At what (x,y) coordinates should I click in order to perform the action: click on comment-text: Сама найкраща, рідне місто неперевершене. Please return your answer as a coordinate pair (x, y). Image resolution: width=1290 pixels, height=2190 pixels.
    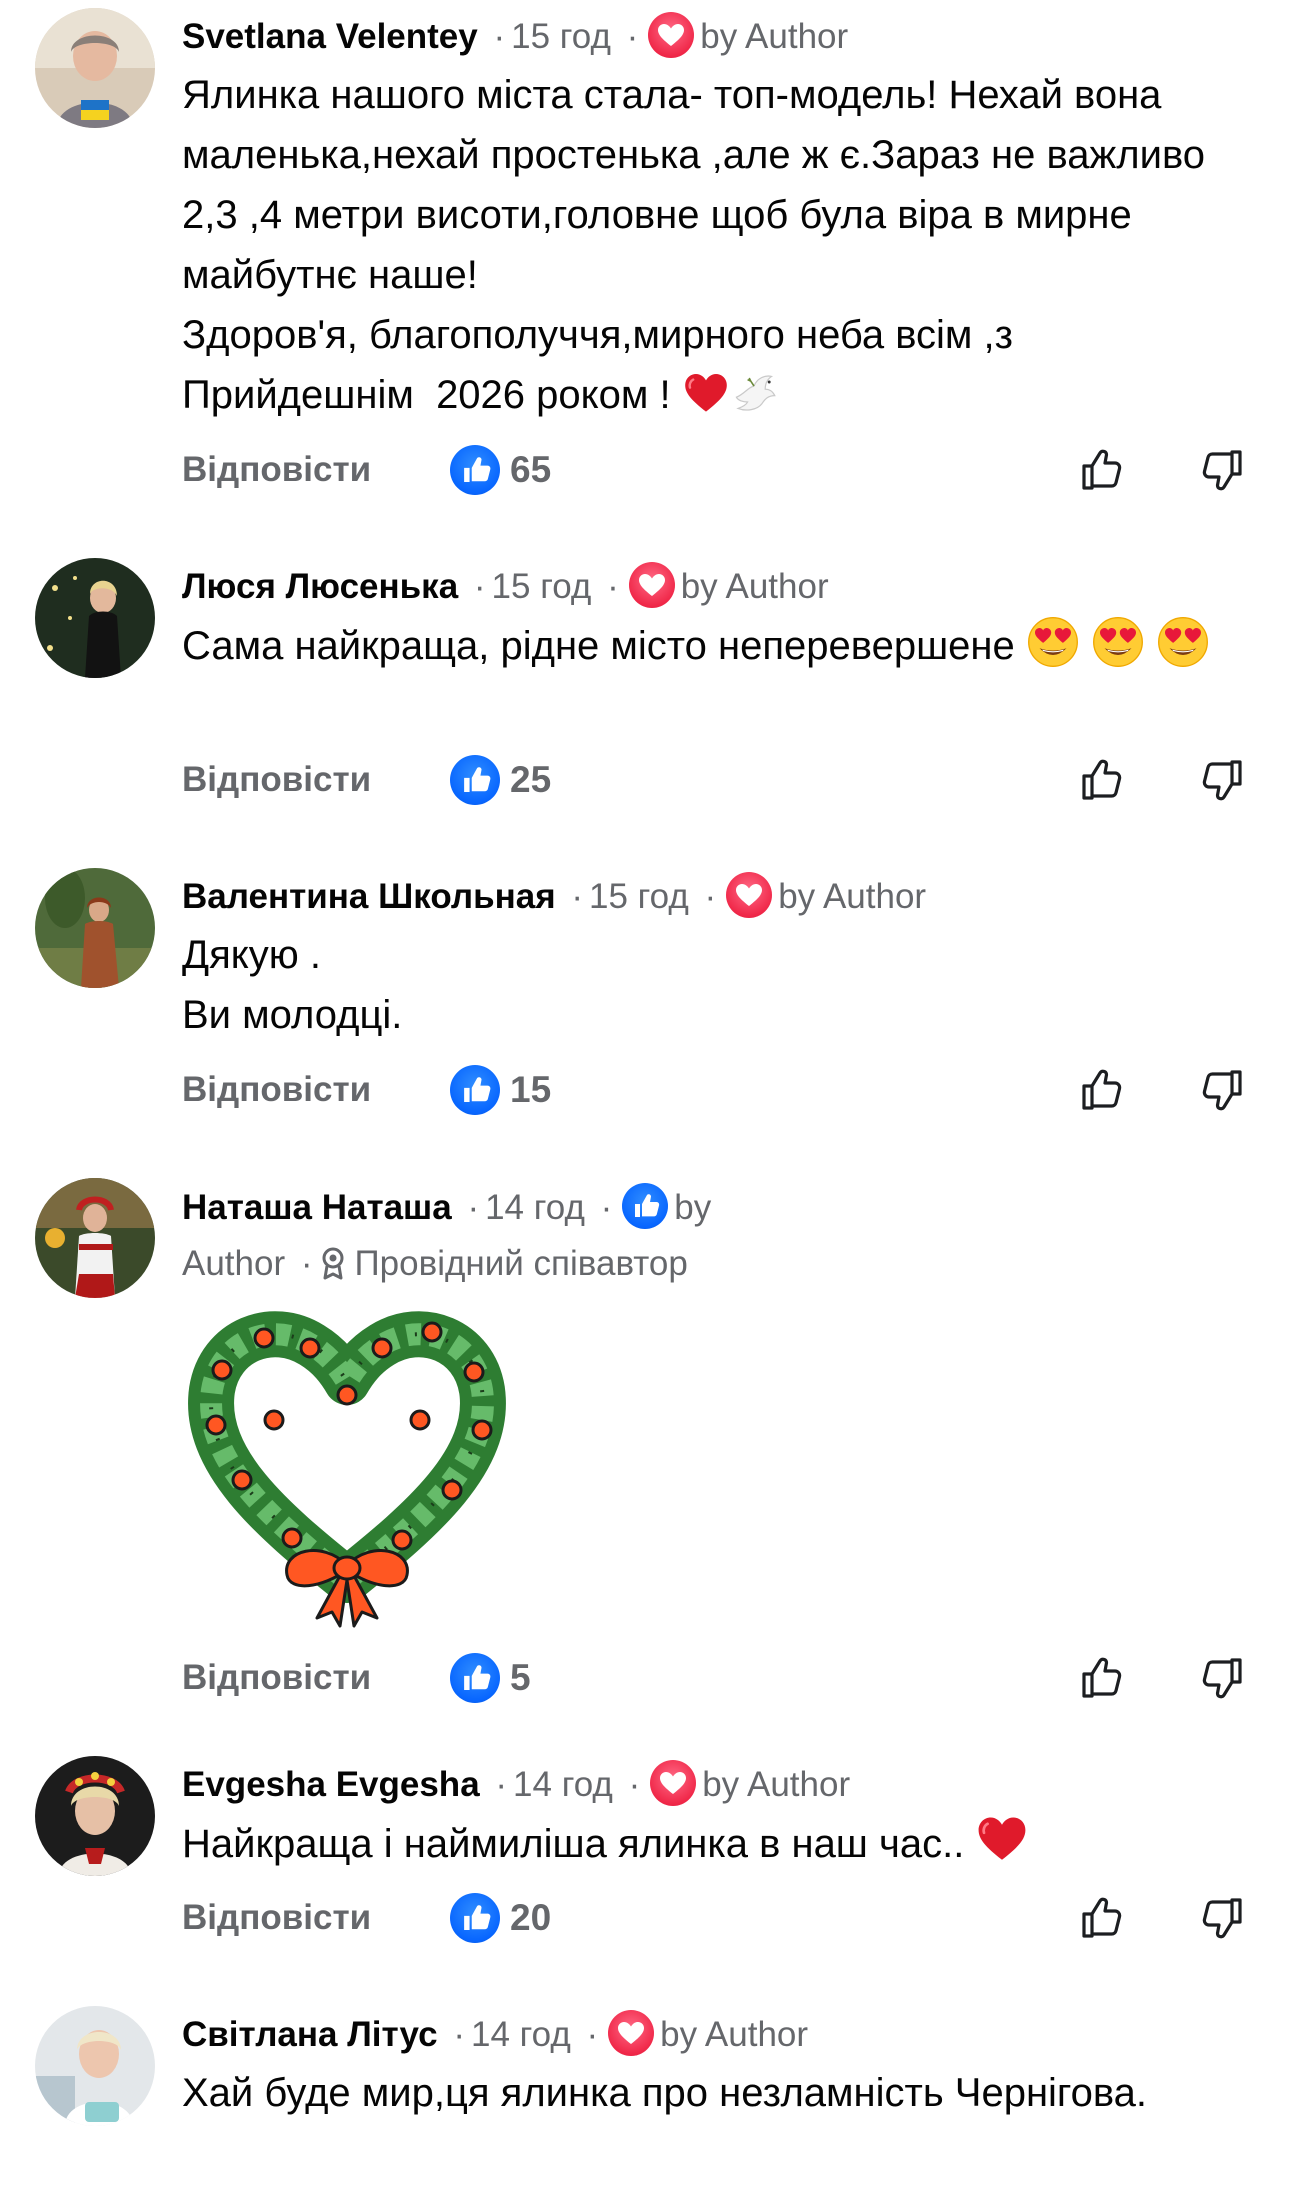
    Looking at the image, I should click on (716, 645).